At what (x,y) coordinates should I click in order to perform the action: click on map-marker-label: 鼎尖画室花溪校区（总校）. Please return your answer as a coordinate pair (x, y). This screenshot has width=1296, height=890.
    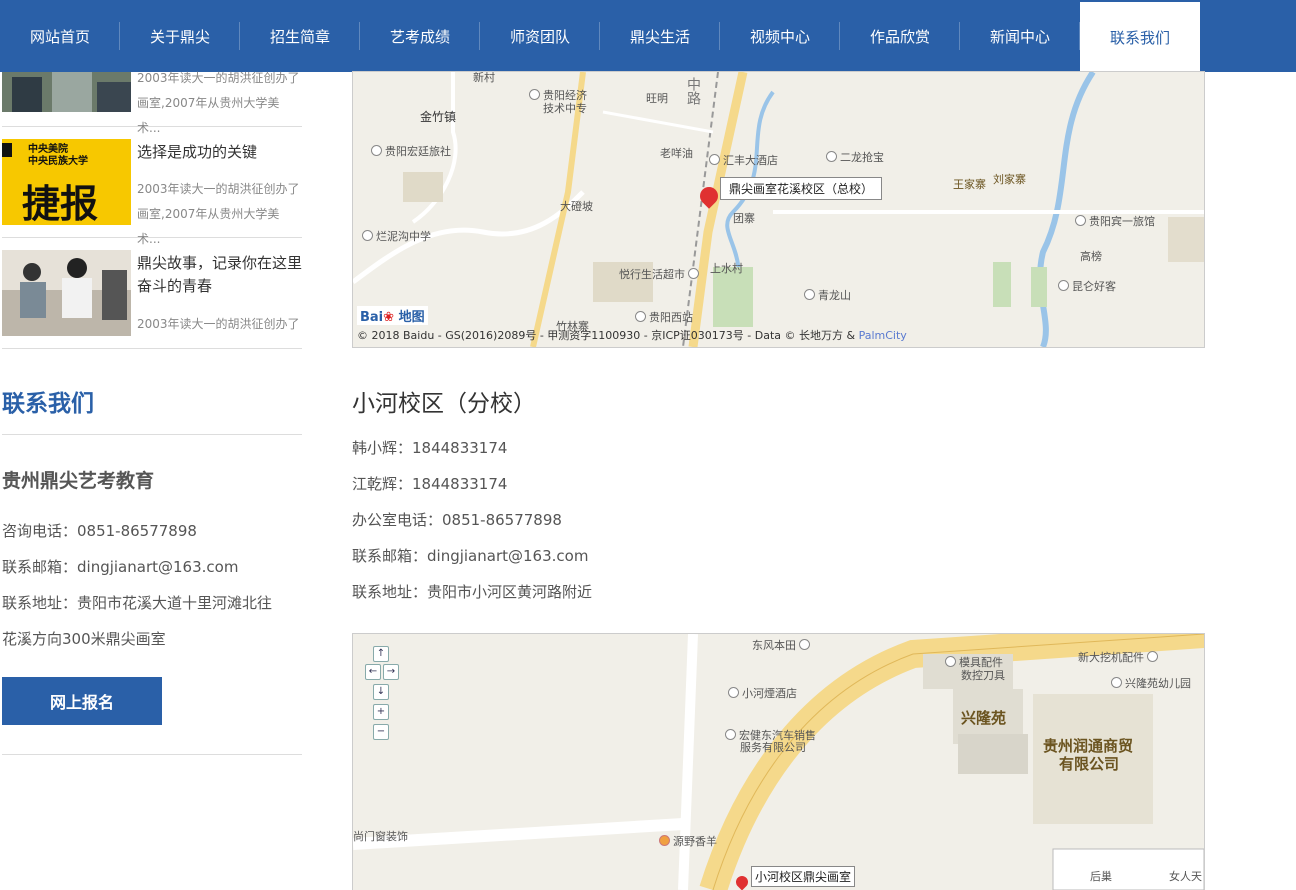
    Looking at the image, I should click on (801, 188).